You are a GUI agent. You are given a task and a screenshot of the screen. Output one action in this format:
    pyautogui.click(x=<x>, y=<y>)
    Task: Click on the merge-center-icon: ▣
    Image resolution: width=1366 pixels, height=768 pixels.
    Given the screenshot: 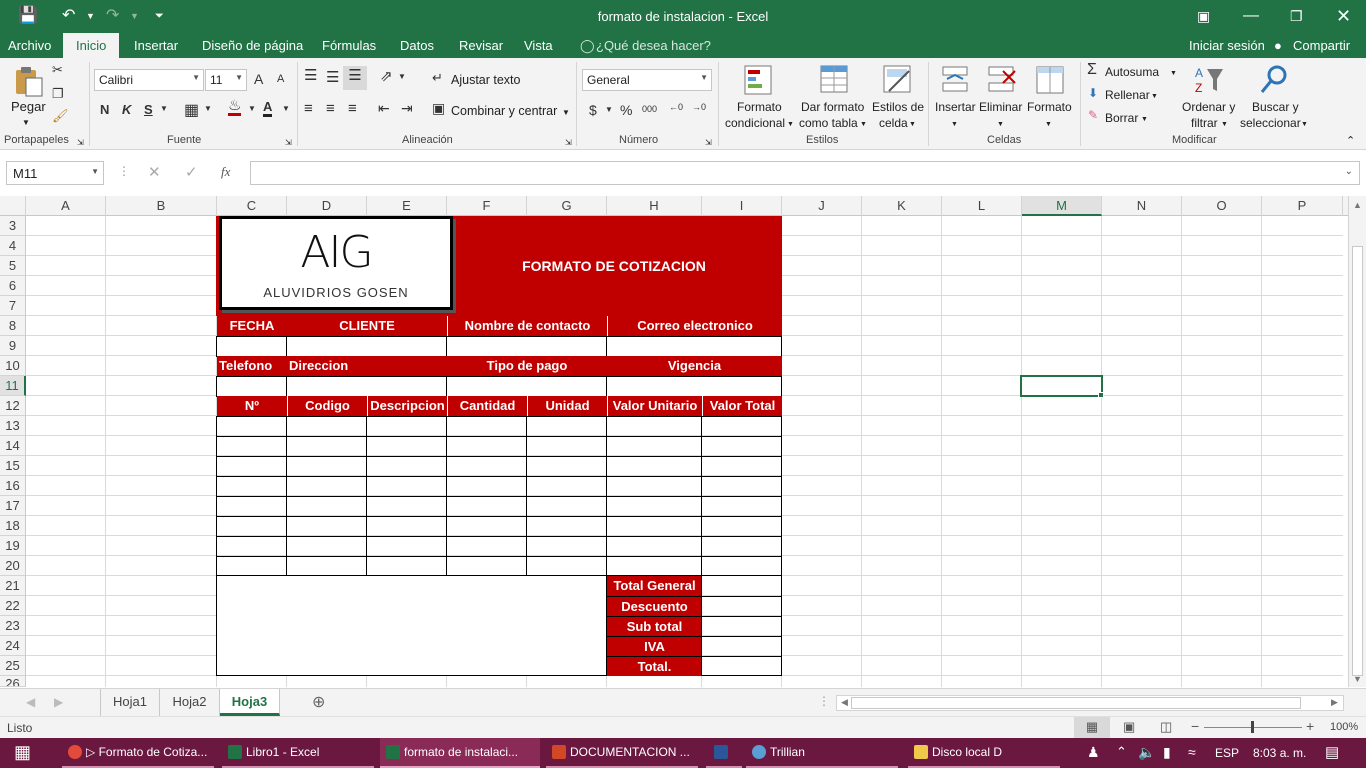 What is the action you would take?
    pyautogui.click(x=438, y=108)
    